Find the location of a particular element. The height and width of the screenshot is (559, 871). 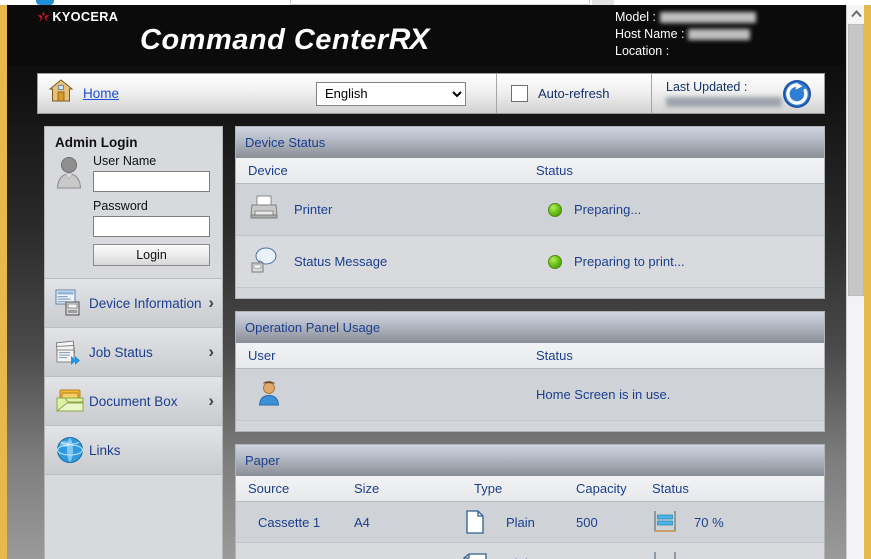

operation-panel-column-headers: User Status is located at coordinates (530, 356).